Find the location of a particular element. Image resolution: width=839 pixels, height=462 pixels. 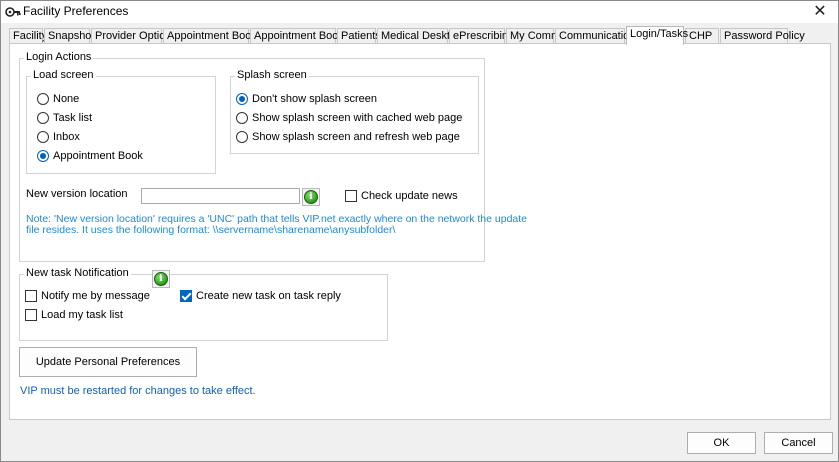

radio-label: Don't show splash screen is located at coordinates (314, 99).